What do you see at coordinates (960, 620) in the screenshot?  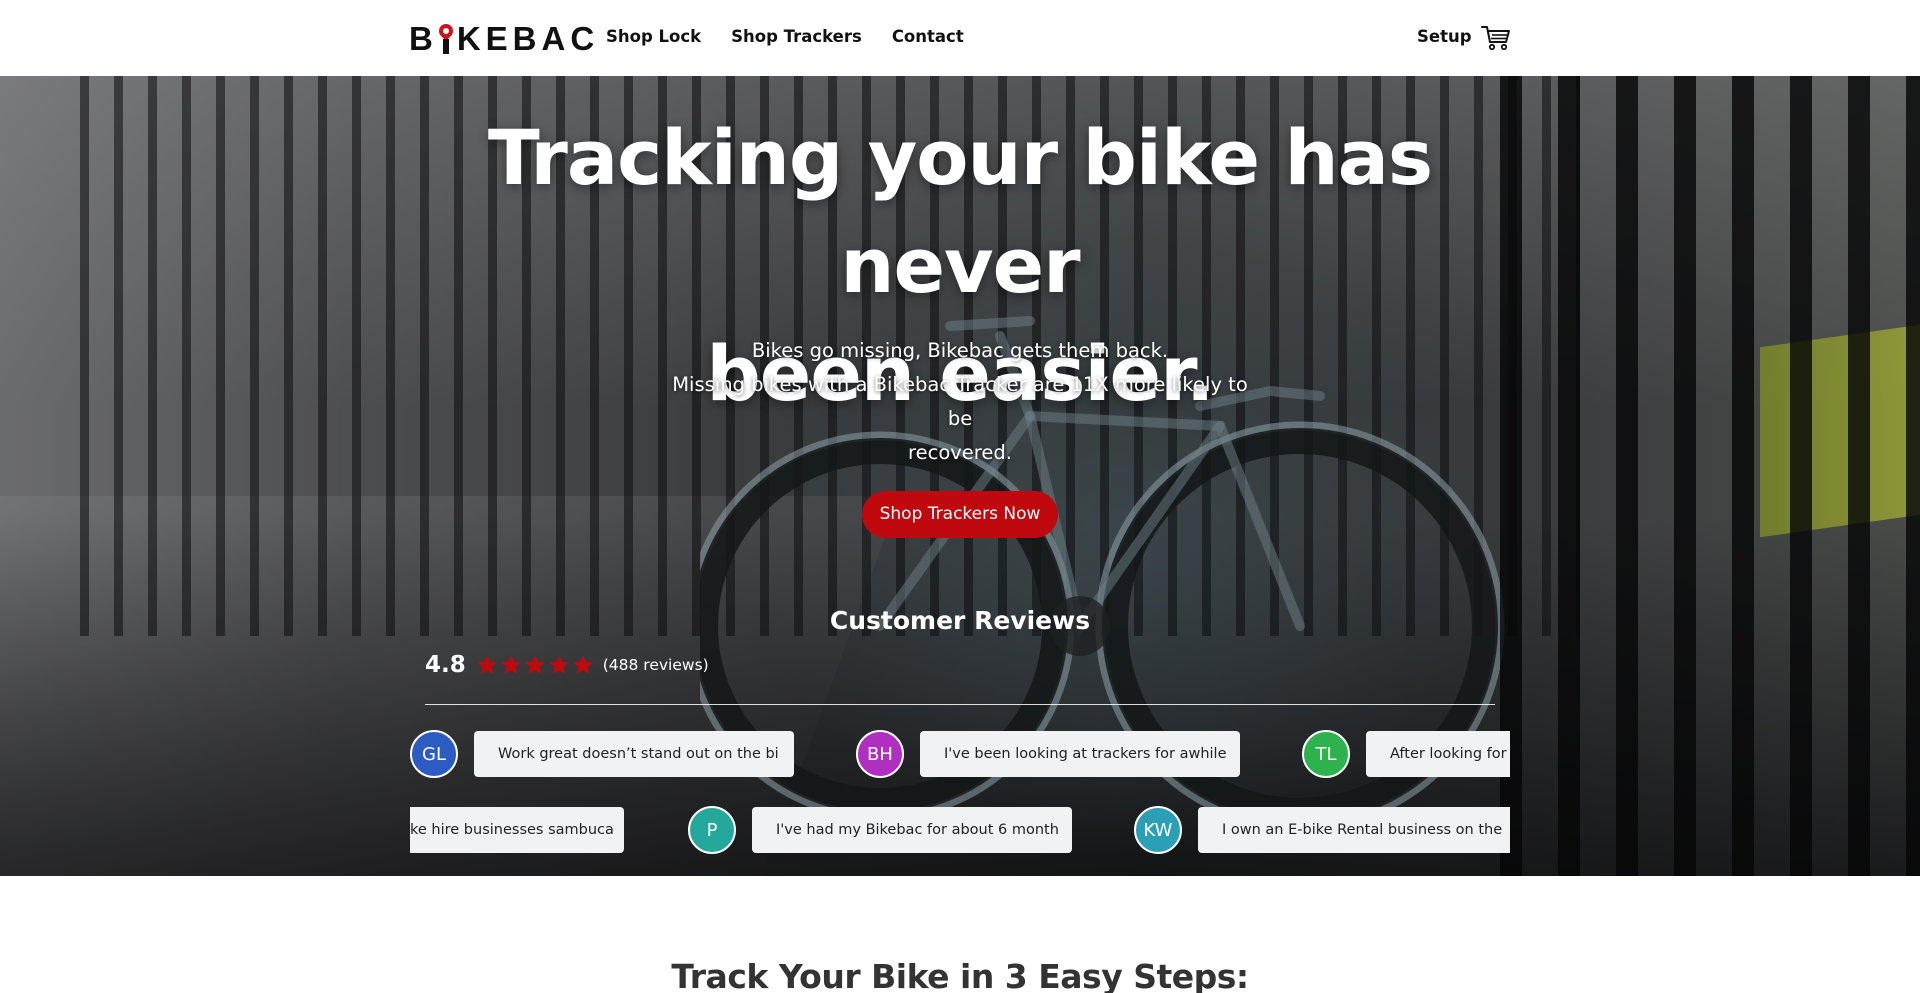 I see `customer-reviews-title: Customer Reviews` at bounding box center [960, 620].